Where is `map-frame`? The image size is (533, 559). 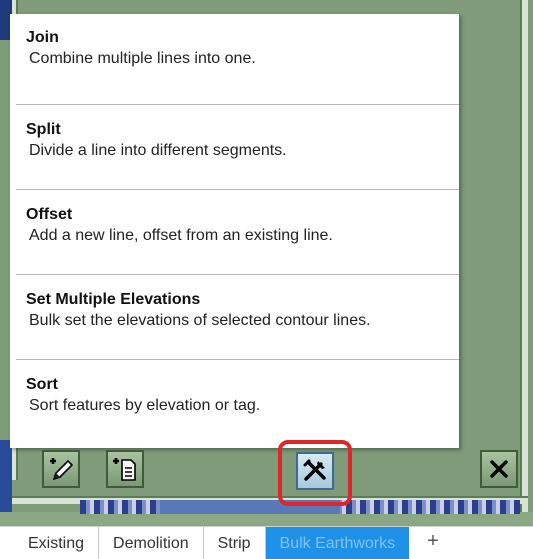
map-frame is located at coordinates (524, 256).